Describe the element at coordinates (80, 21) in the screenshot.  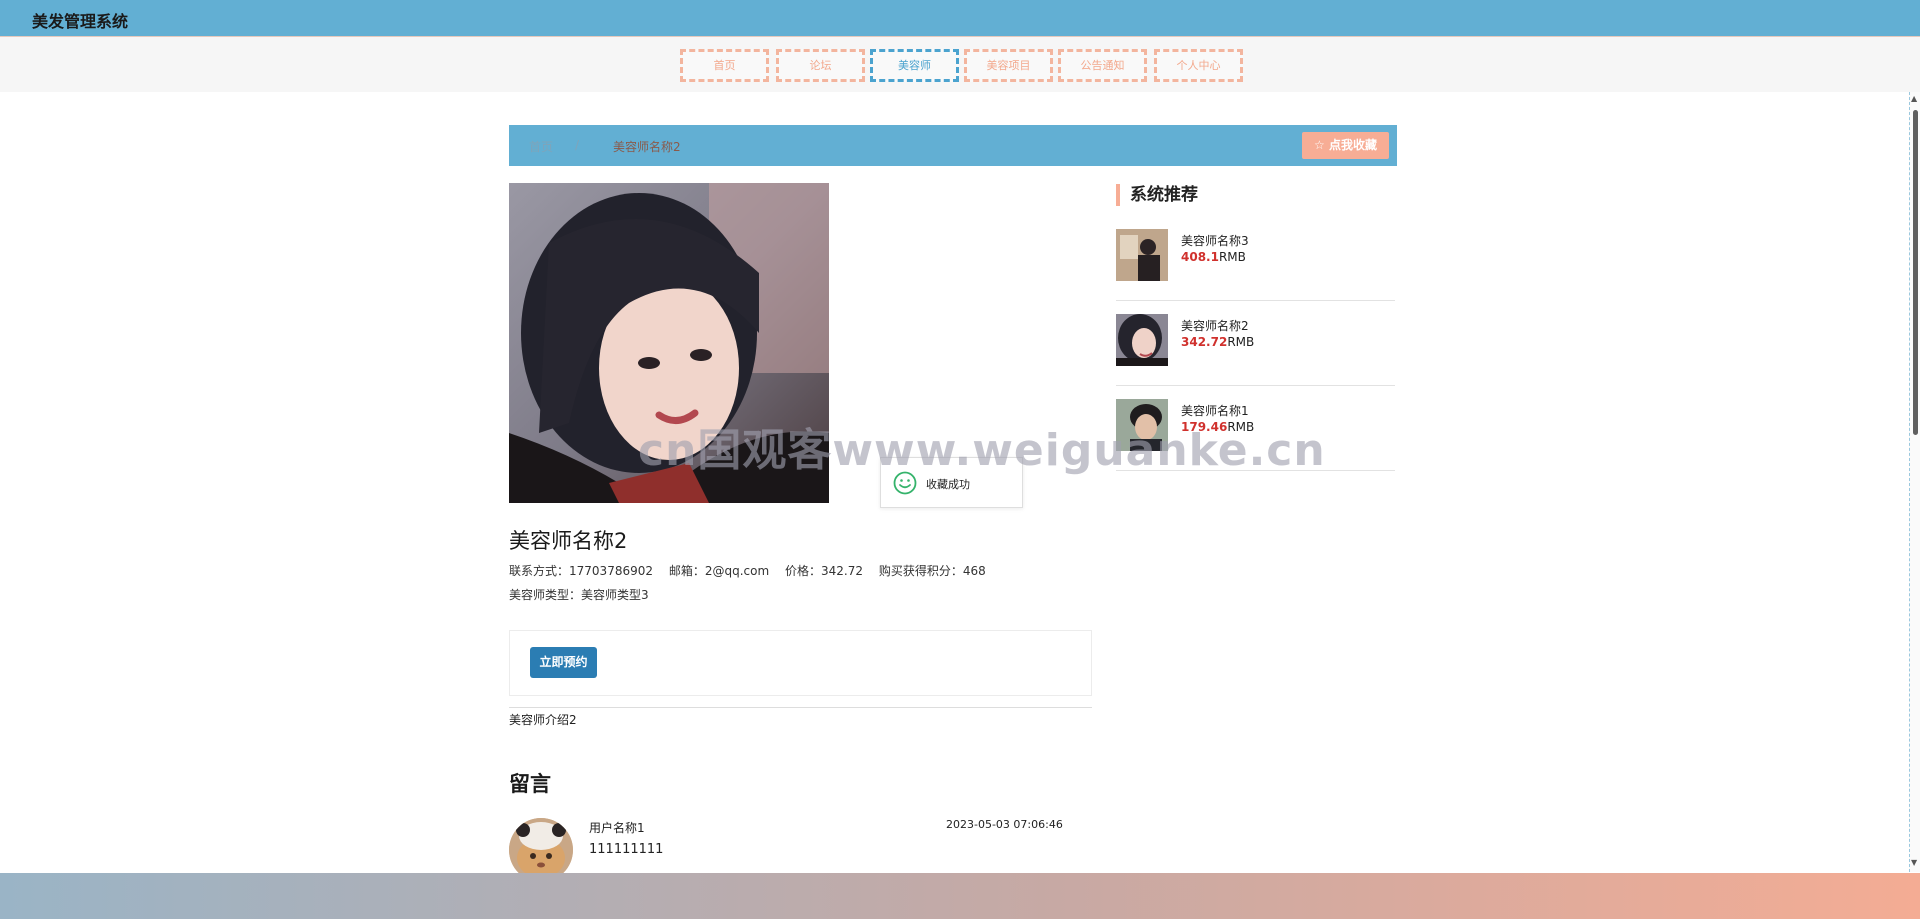
I see `app-title: 美发管理系统` at that location.